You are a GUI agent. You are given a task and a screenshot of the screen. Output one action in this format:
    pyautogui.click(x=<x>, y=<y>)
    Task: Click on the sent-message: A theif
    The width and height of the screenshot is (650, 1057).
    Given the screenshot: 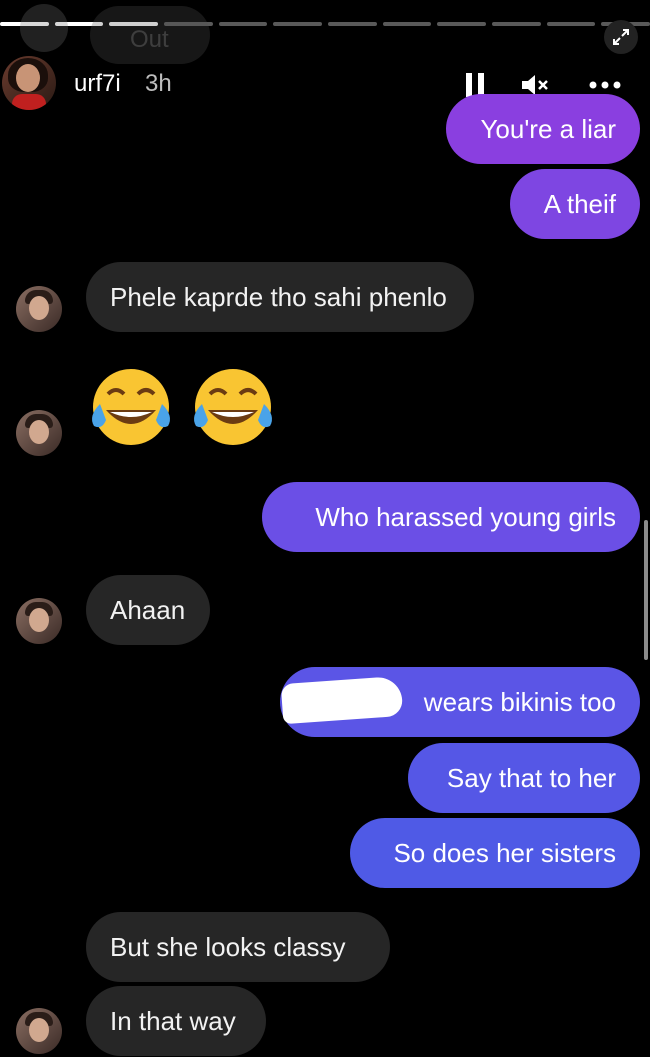 What is the action you would take?
    pyautogui.click(x=575, y=204)
    